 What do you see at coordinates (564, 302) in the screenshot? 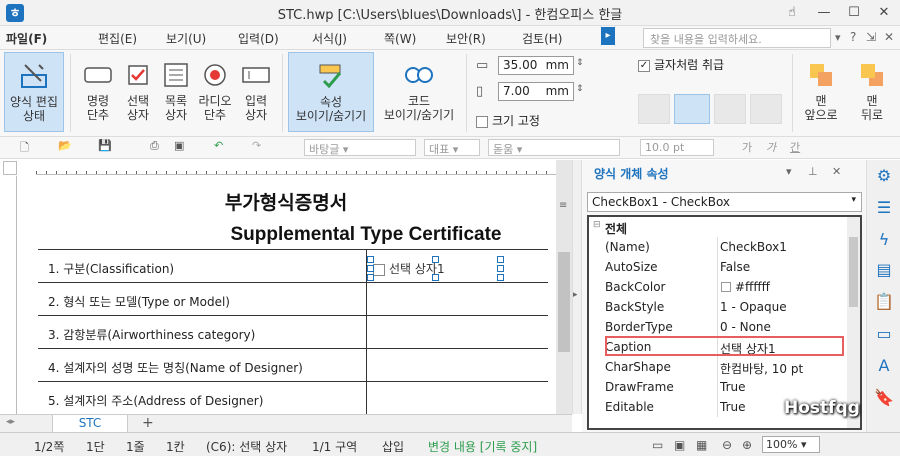
I see `scroll-thumb` at bounding box center [564, 302].